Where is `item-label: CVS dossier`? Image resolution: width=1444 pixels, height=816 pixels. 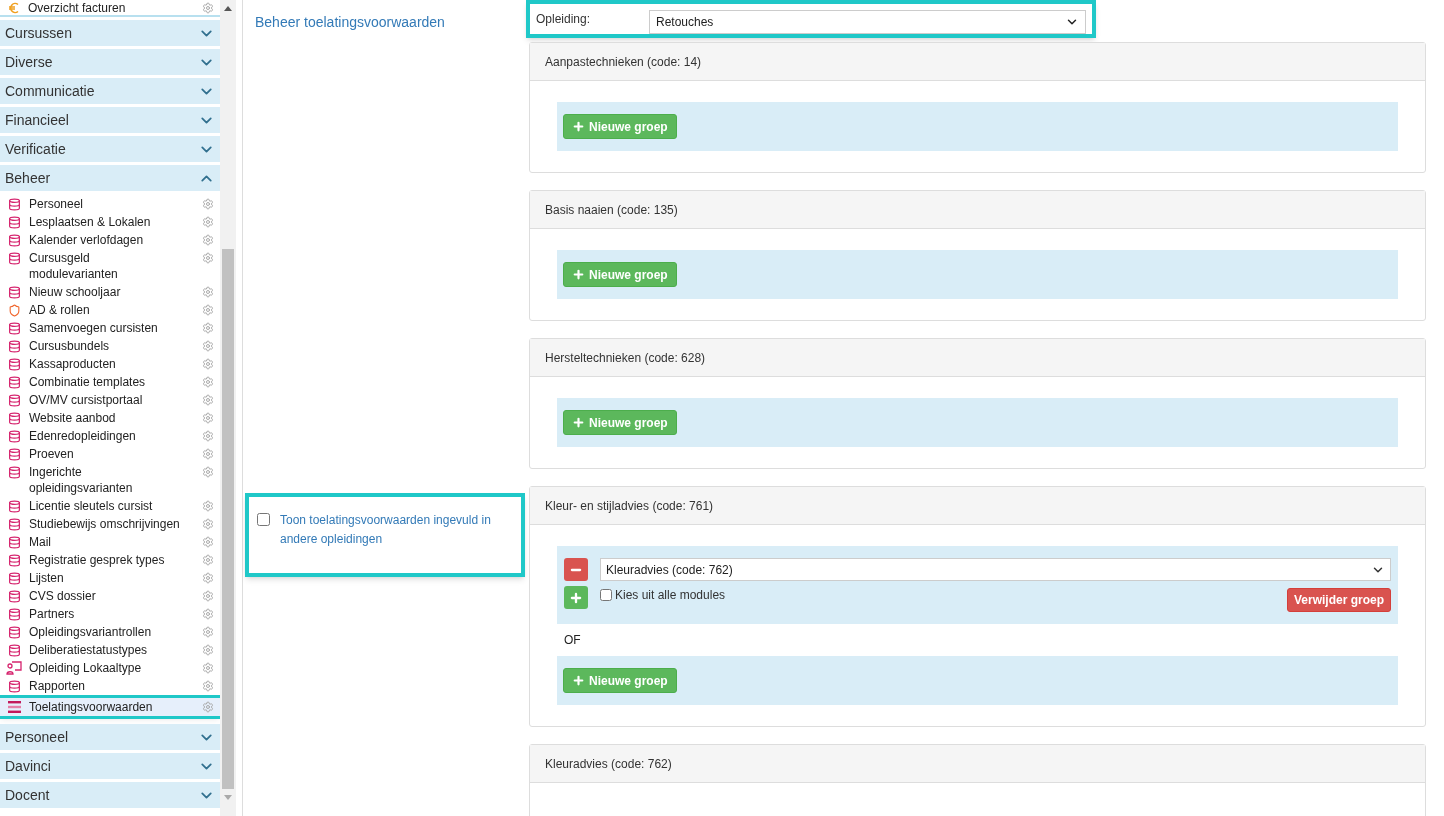 item-label: CVS dossier is located at coordinates (63, 596).